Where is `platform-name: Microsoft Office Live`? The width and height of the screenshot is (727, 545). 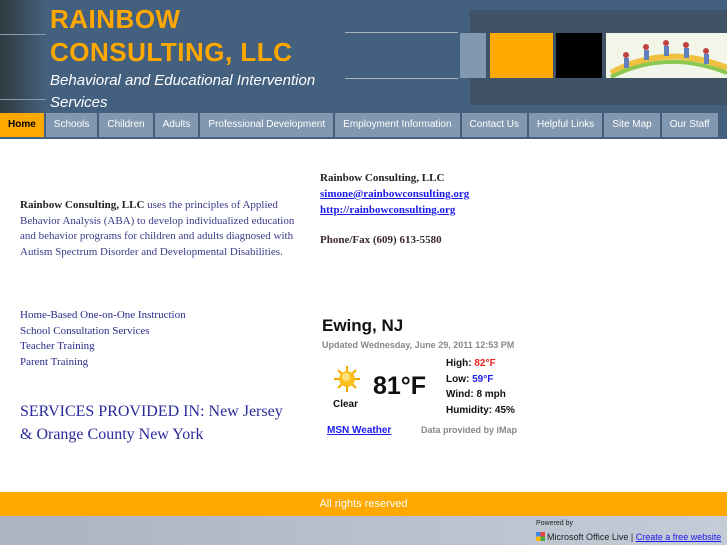
platform-name: Microsoft Office Live is located at coordinates (588, 537).